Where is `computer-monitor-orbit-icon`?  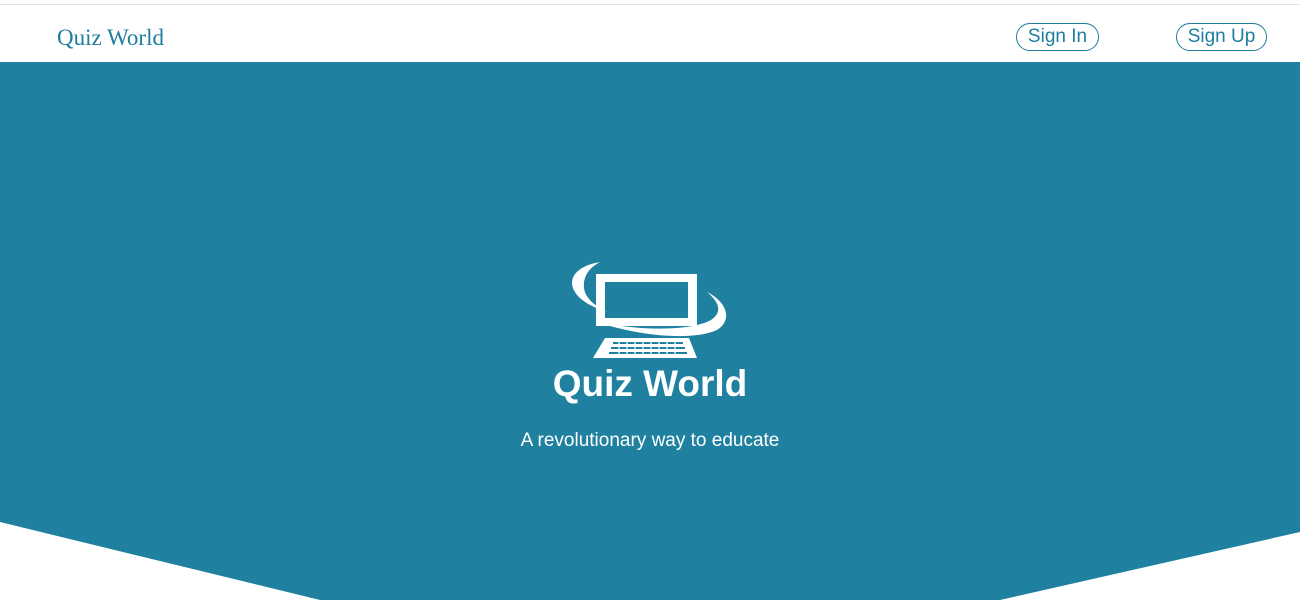 computer-monitor-orbit-icon is located at coordinates (649, 310).